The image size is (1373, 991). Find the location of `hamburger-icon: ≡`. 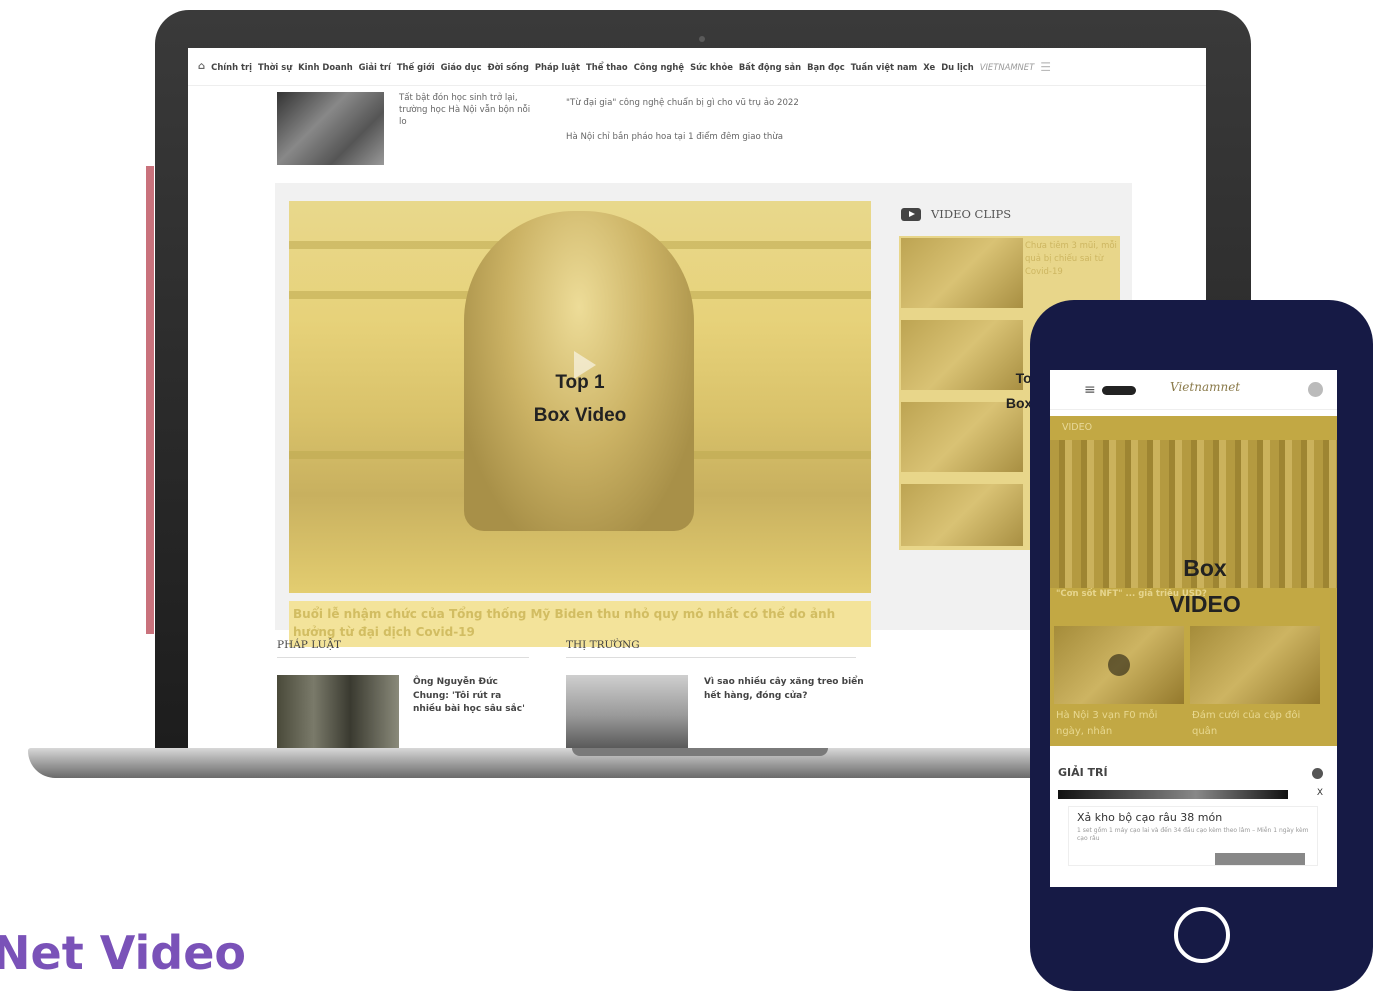

hamburger-icon: ≡ is located at coordinates (1090, 390).